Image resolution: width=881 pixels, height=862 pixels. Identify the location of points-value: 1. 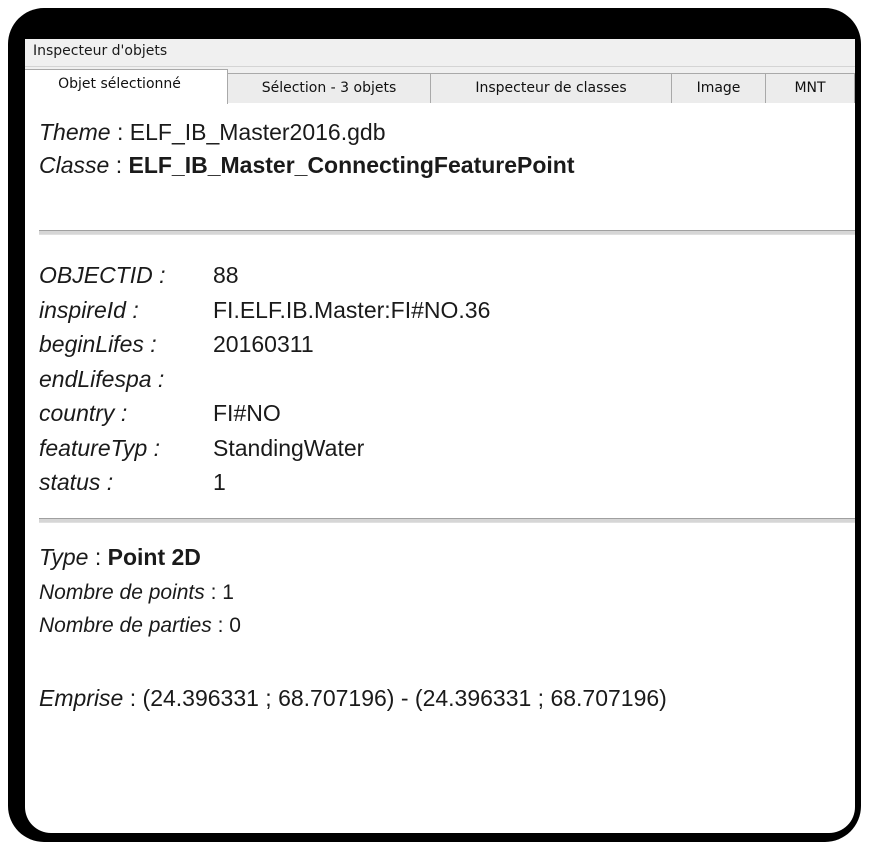
(228, 592).